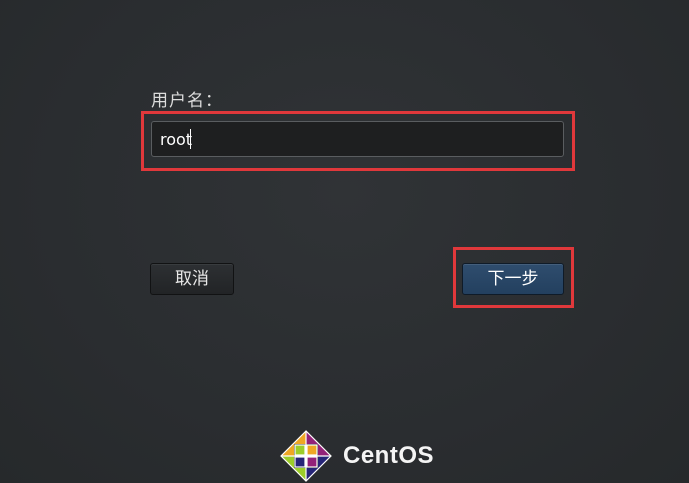 The width and height of the screenshot is (689, 483). What do you see at coordinates (187, 101) in the screenshot?
I see `username-label: 用户名：` at bounding box center [187, 101].